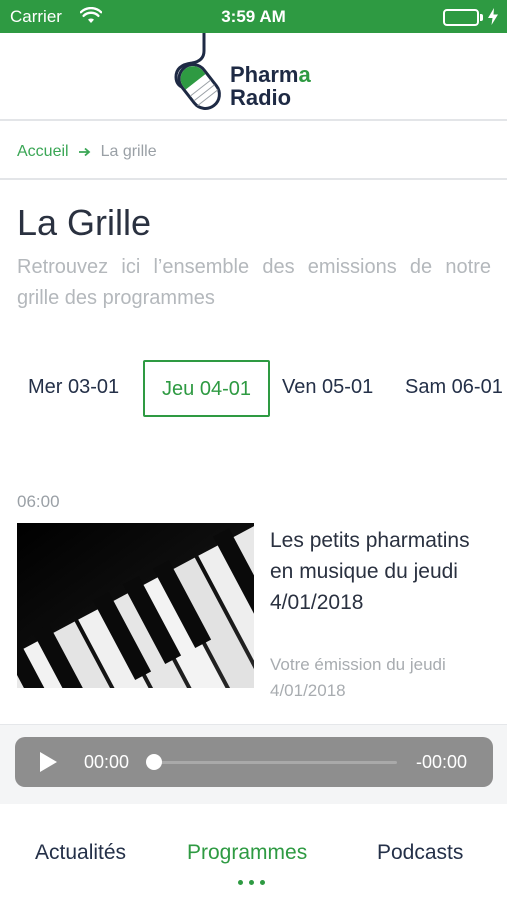 Image resolution: width=507 pixels, height=900 pixels. I want to click on battery-icon, so click(461, 17).